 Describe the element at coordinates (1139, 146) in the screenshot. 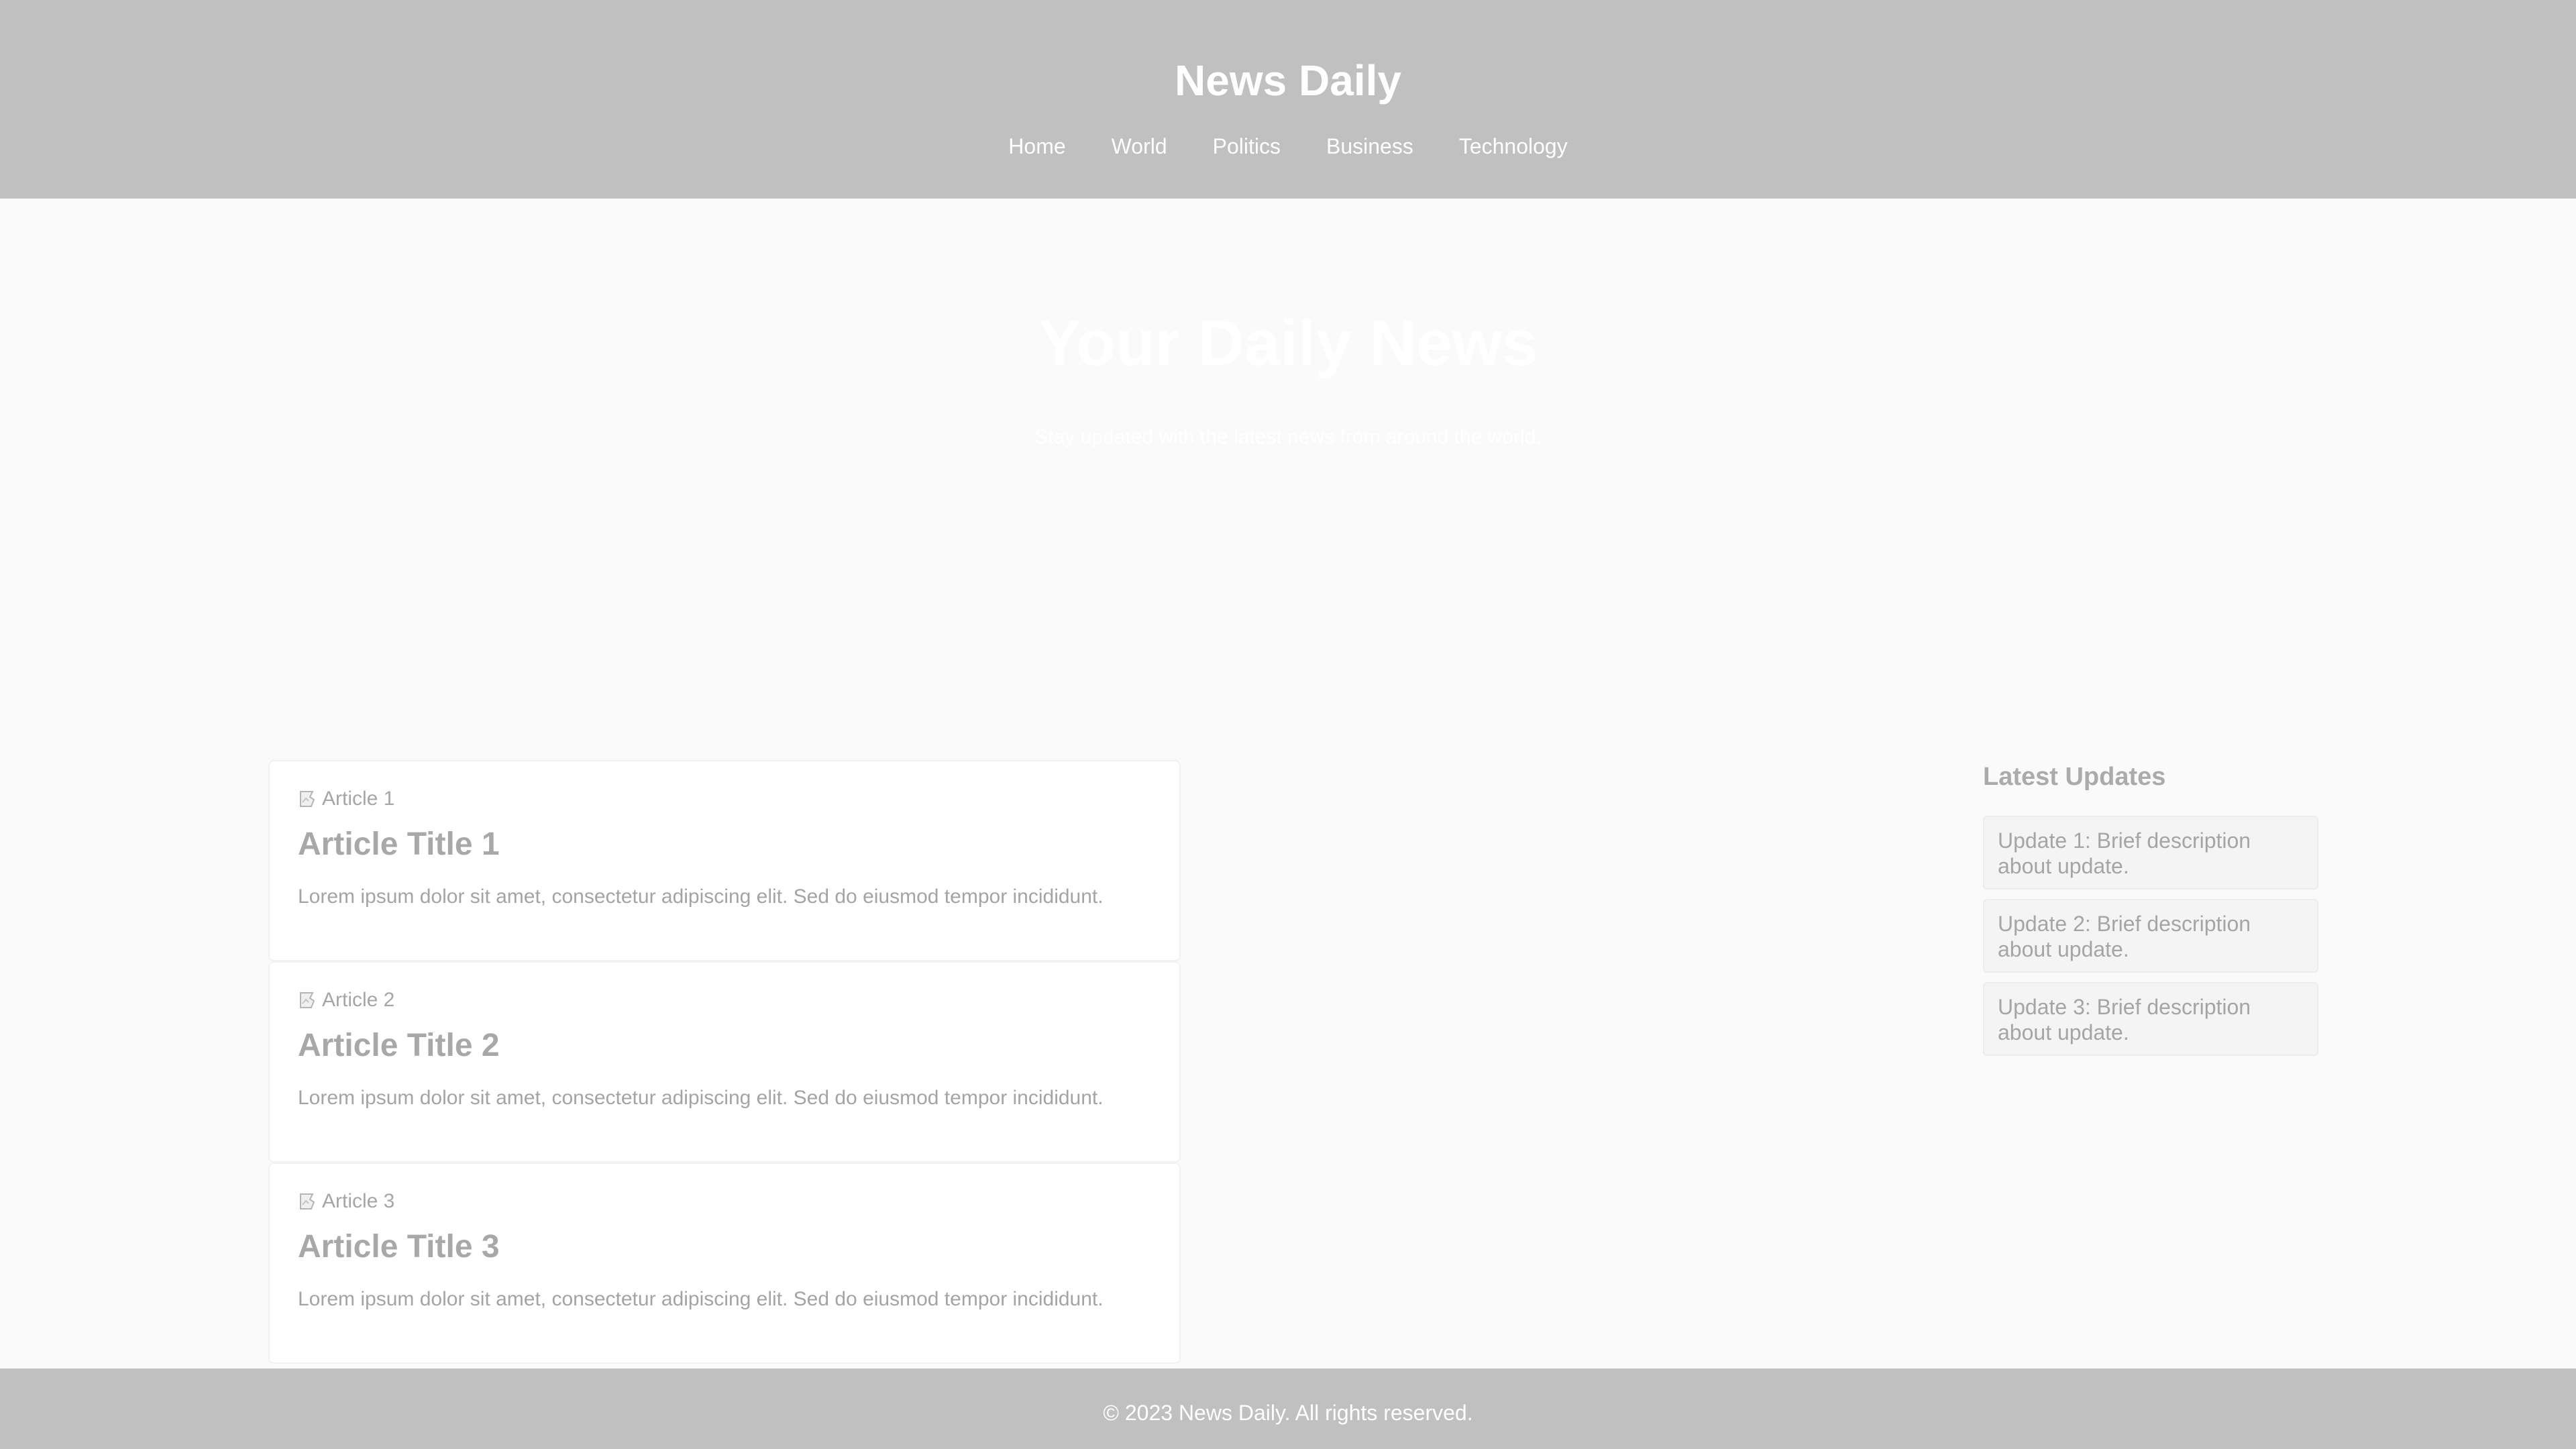

I see `nav-link-world: World` at that location.